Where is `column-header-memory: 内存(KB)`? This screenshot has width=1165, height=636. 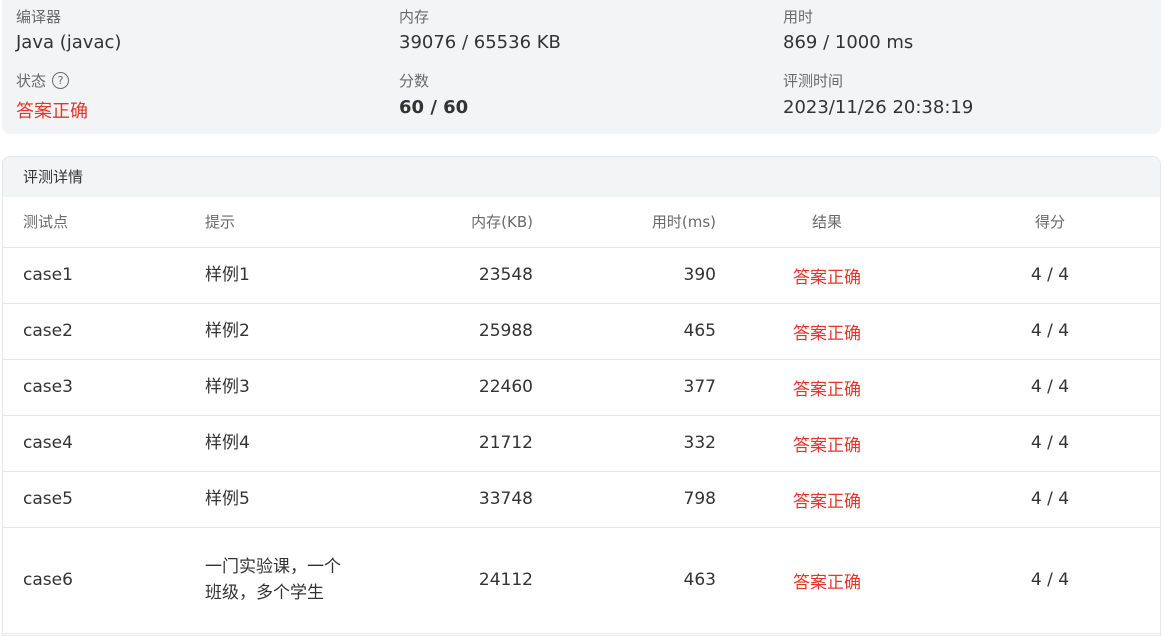
column-header-memory: 内存(KB) is located at coordinates (459, 222).